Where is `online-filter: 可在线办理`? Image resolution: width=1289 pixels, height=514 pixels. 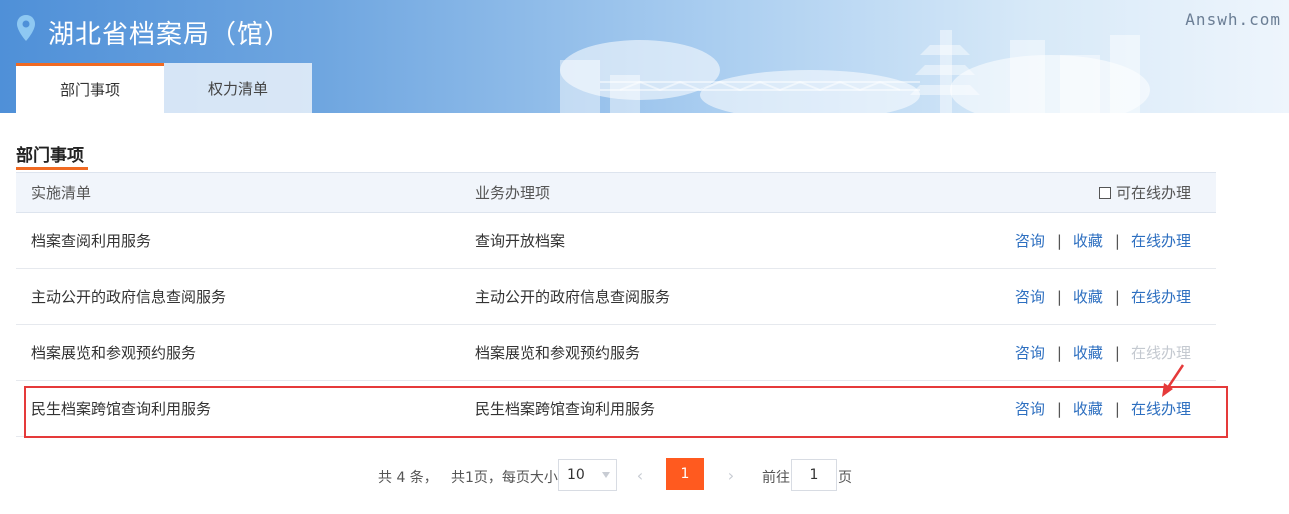
online-filter: 可在线办理 is located at coordinates (1145, 192).